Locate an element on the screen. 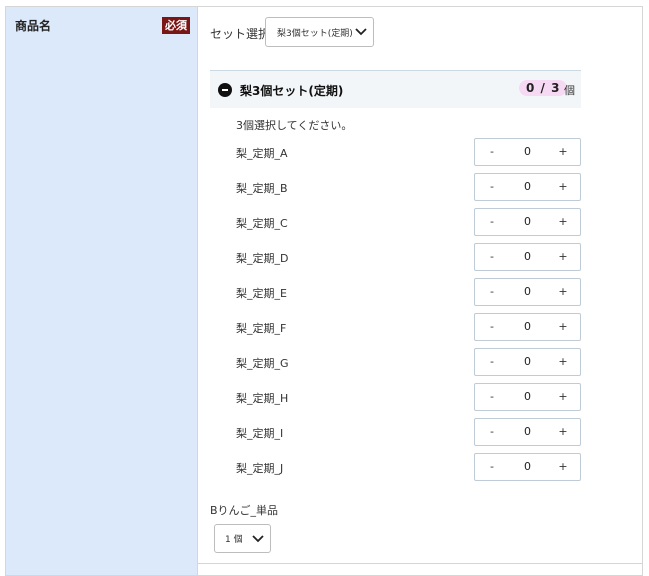 The height and width of the screenshot is (576, 649). counter-unit: 個 is located at coordinates (569, 90).